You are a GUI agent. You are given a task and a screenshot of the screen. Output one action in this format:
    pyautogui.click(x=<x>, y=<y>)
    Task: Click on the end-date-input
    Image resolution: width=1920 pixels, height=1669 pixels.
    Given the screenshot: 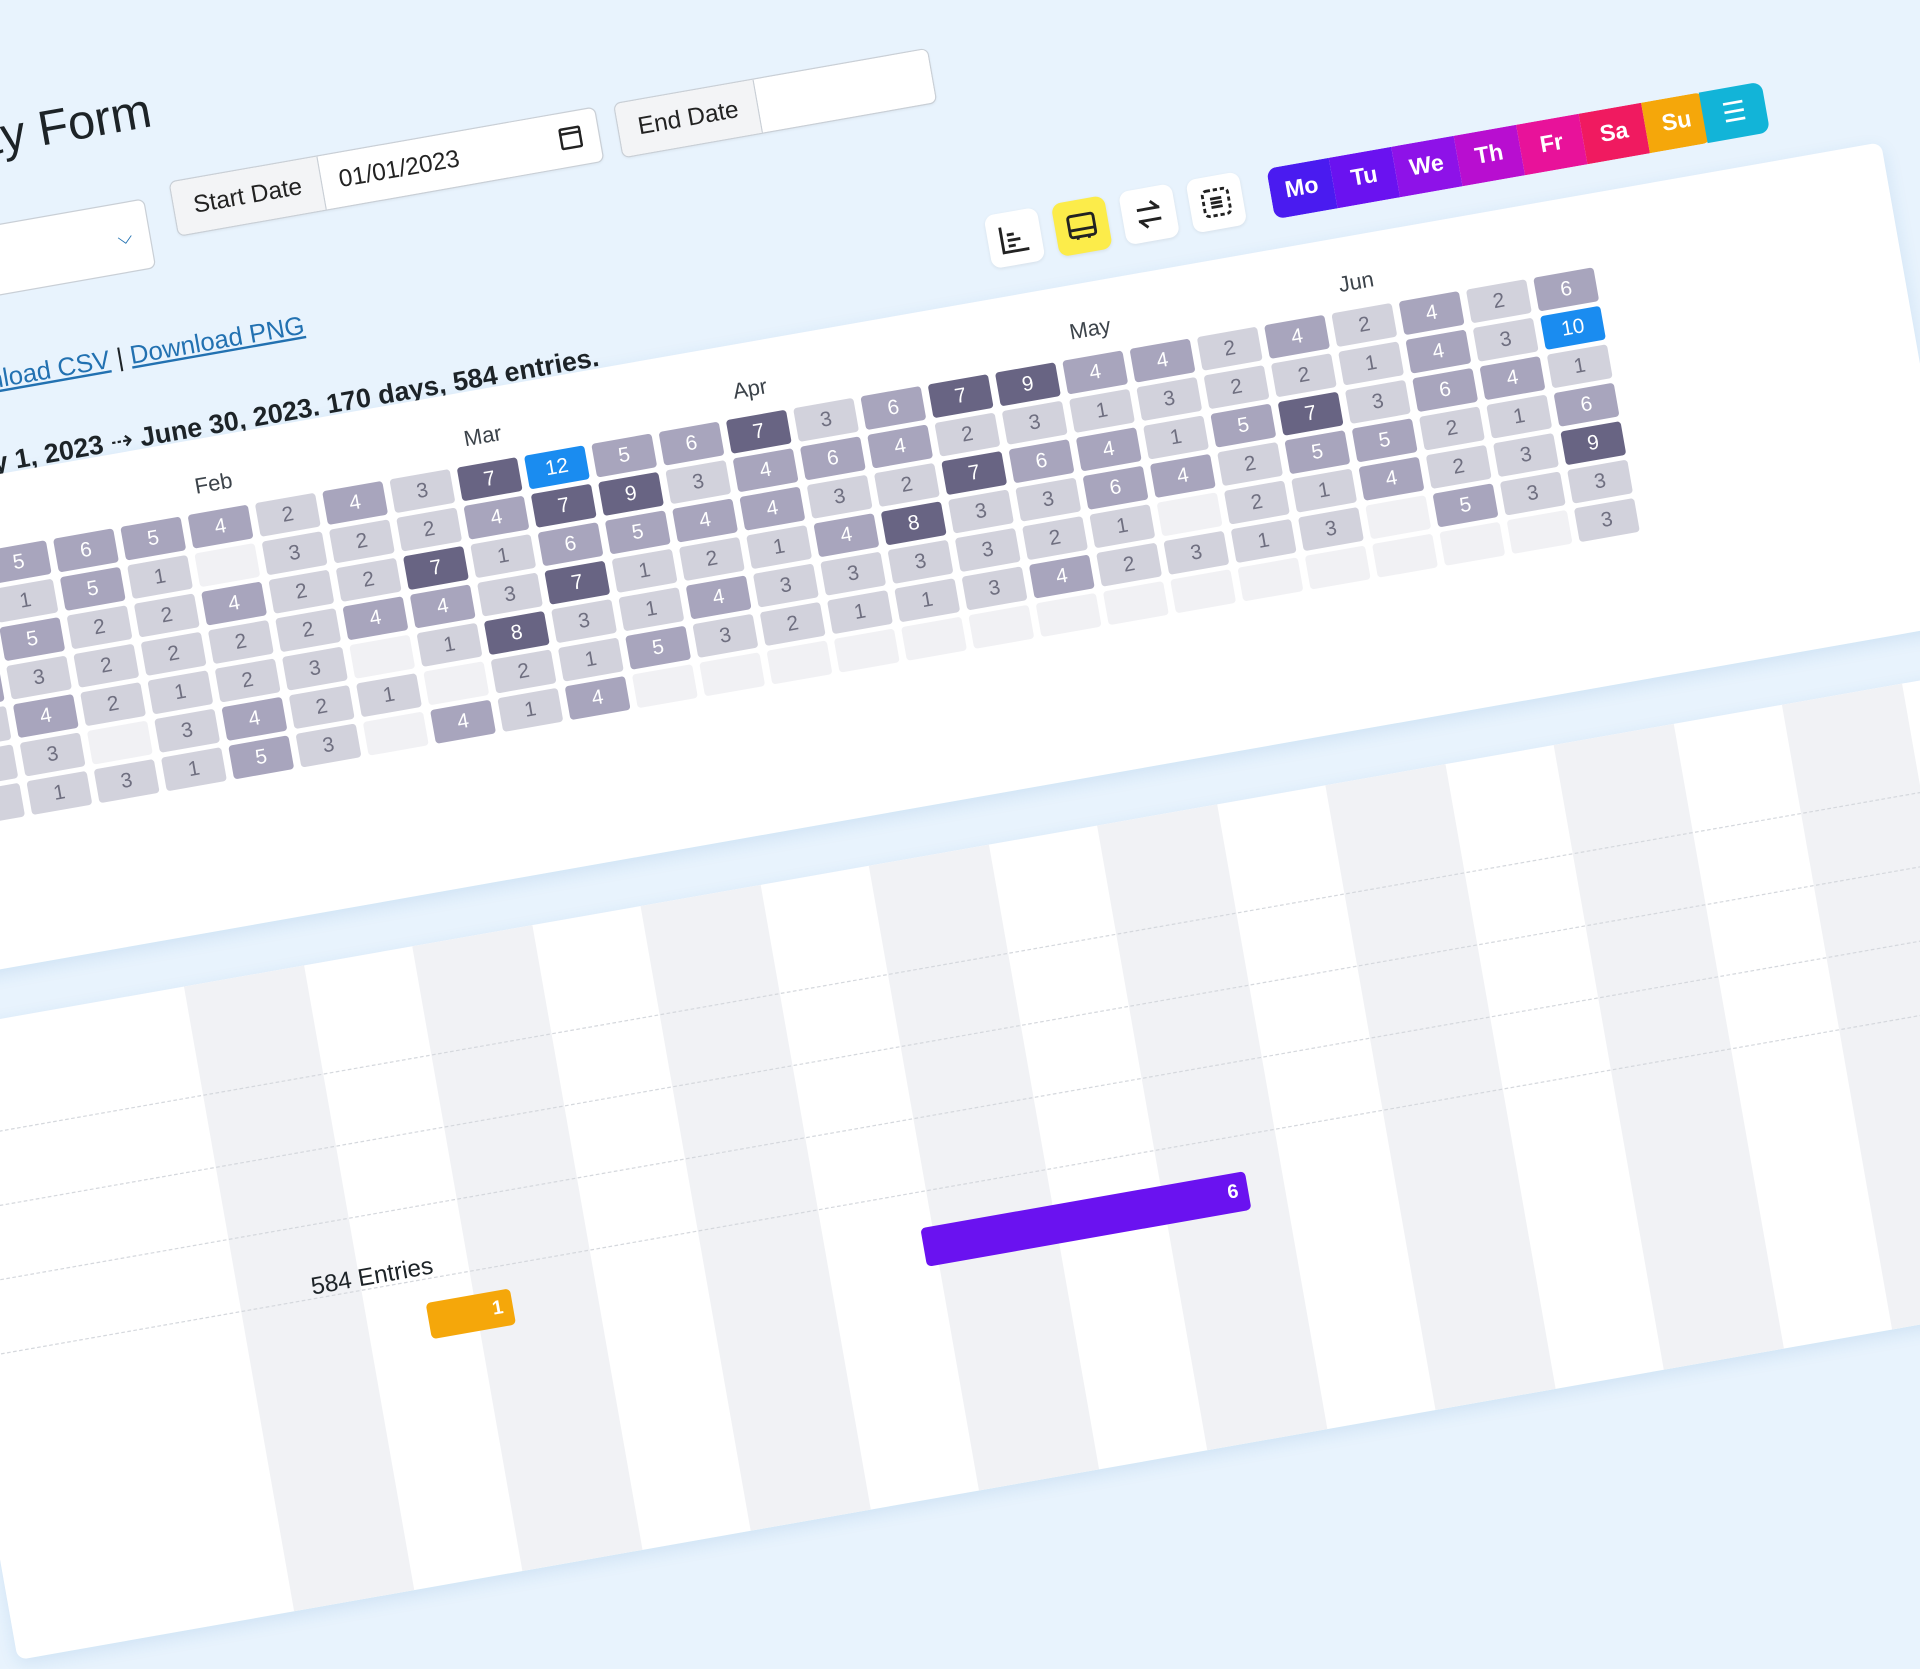 What is the action you would take?
    pyautogui.click(x=846, y=90)
    